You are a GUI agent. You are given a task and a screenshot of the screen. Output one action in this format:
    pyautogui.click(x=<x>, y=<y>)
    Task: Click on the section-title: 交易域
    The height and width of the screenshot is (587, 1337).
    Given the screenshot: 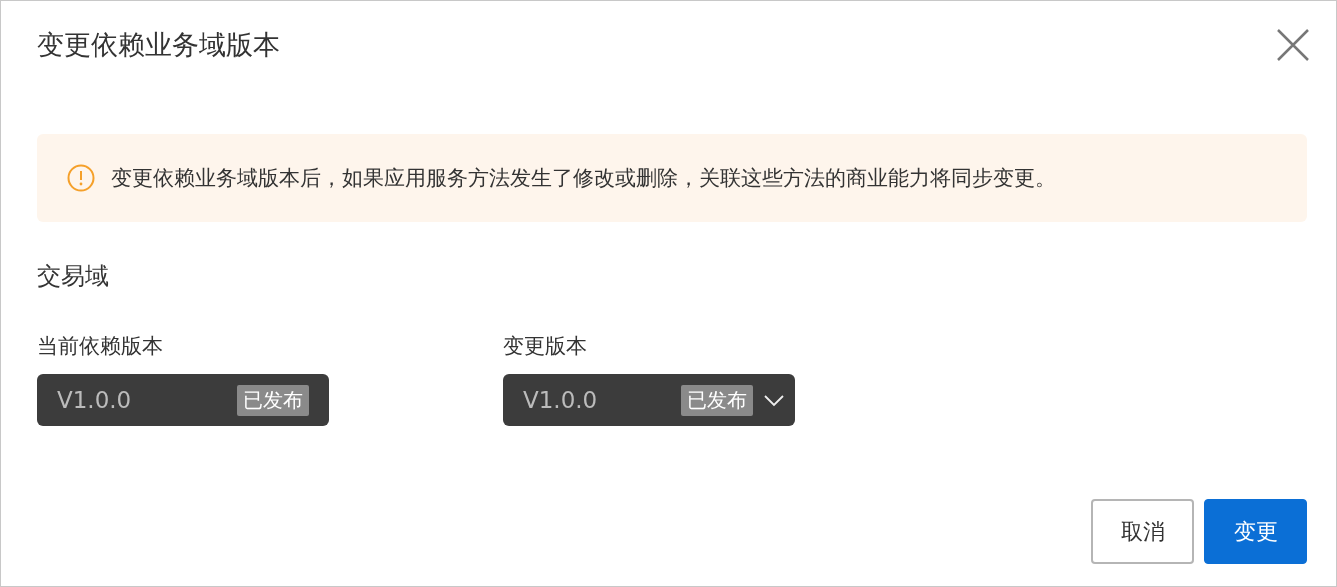 What is the action you would take?
    pyautogui.click(x=73, y=276)
    